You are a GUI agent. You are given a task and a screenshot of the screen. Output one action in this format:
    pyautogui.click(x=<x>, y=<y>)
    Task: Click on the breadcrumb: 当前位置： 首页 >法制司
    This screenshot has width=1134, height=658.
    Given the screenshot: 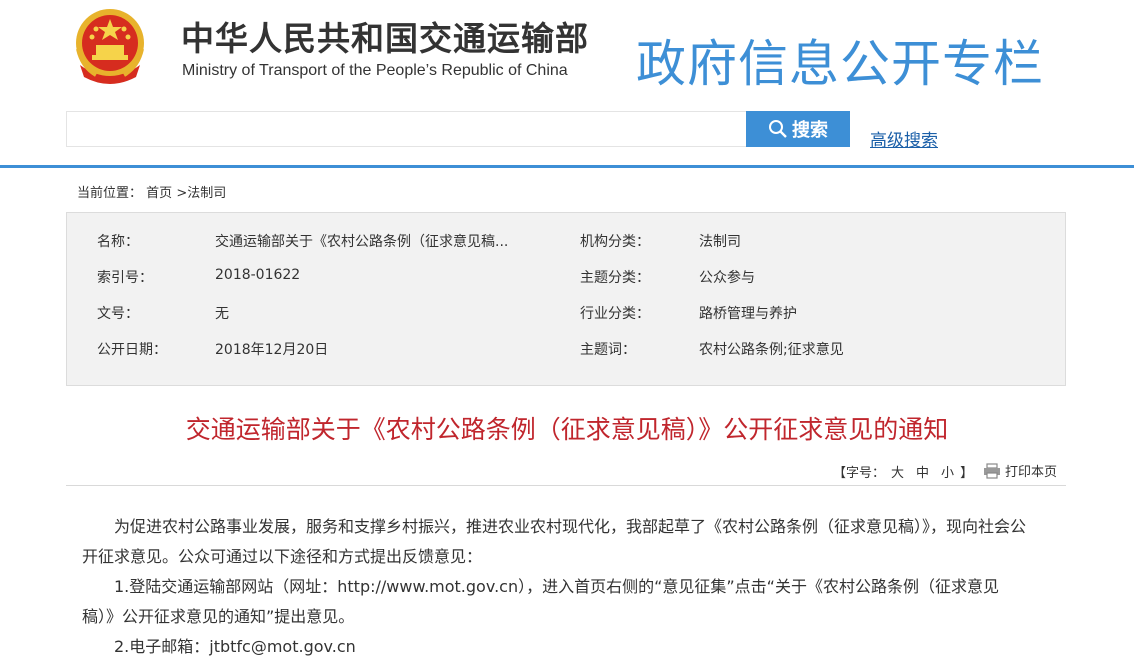 What is the action you would take?
    pyautogui.click(x=151, y=191)
    